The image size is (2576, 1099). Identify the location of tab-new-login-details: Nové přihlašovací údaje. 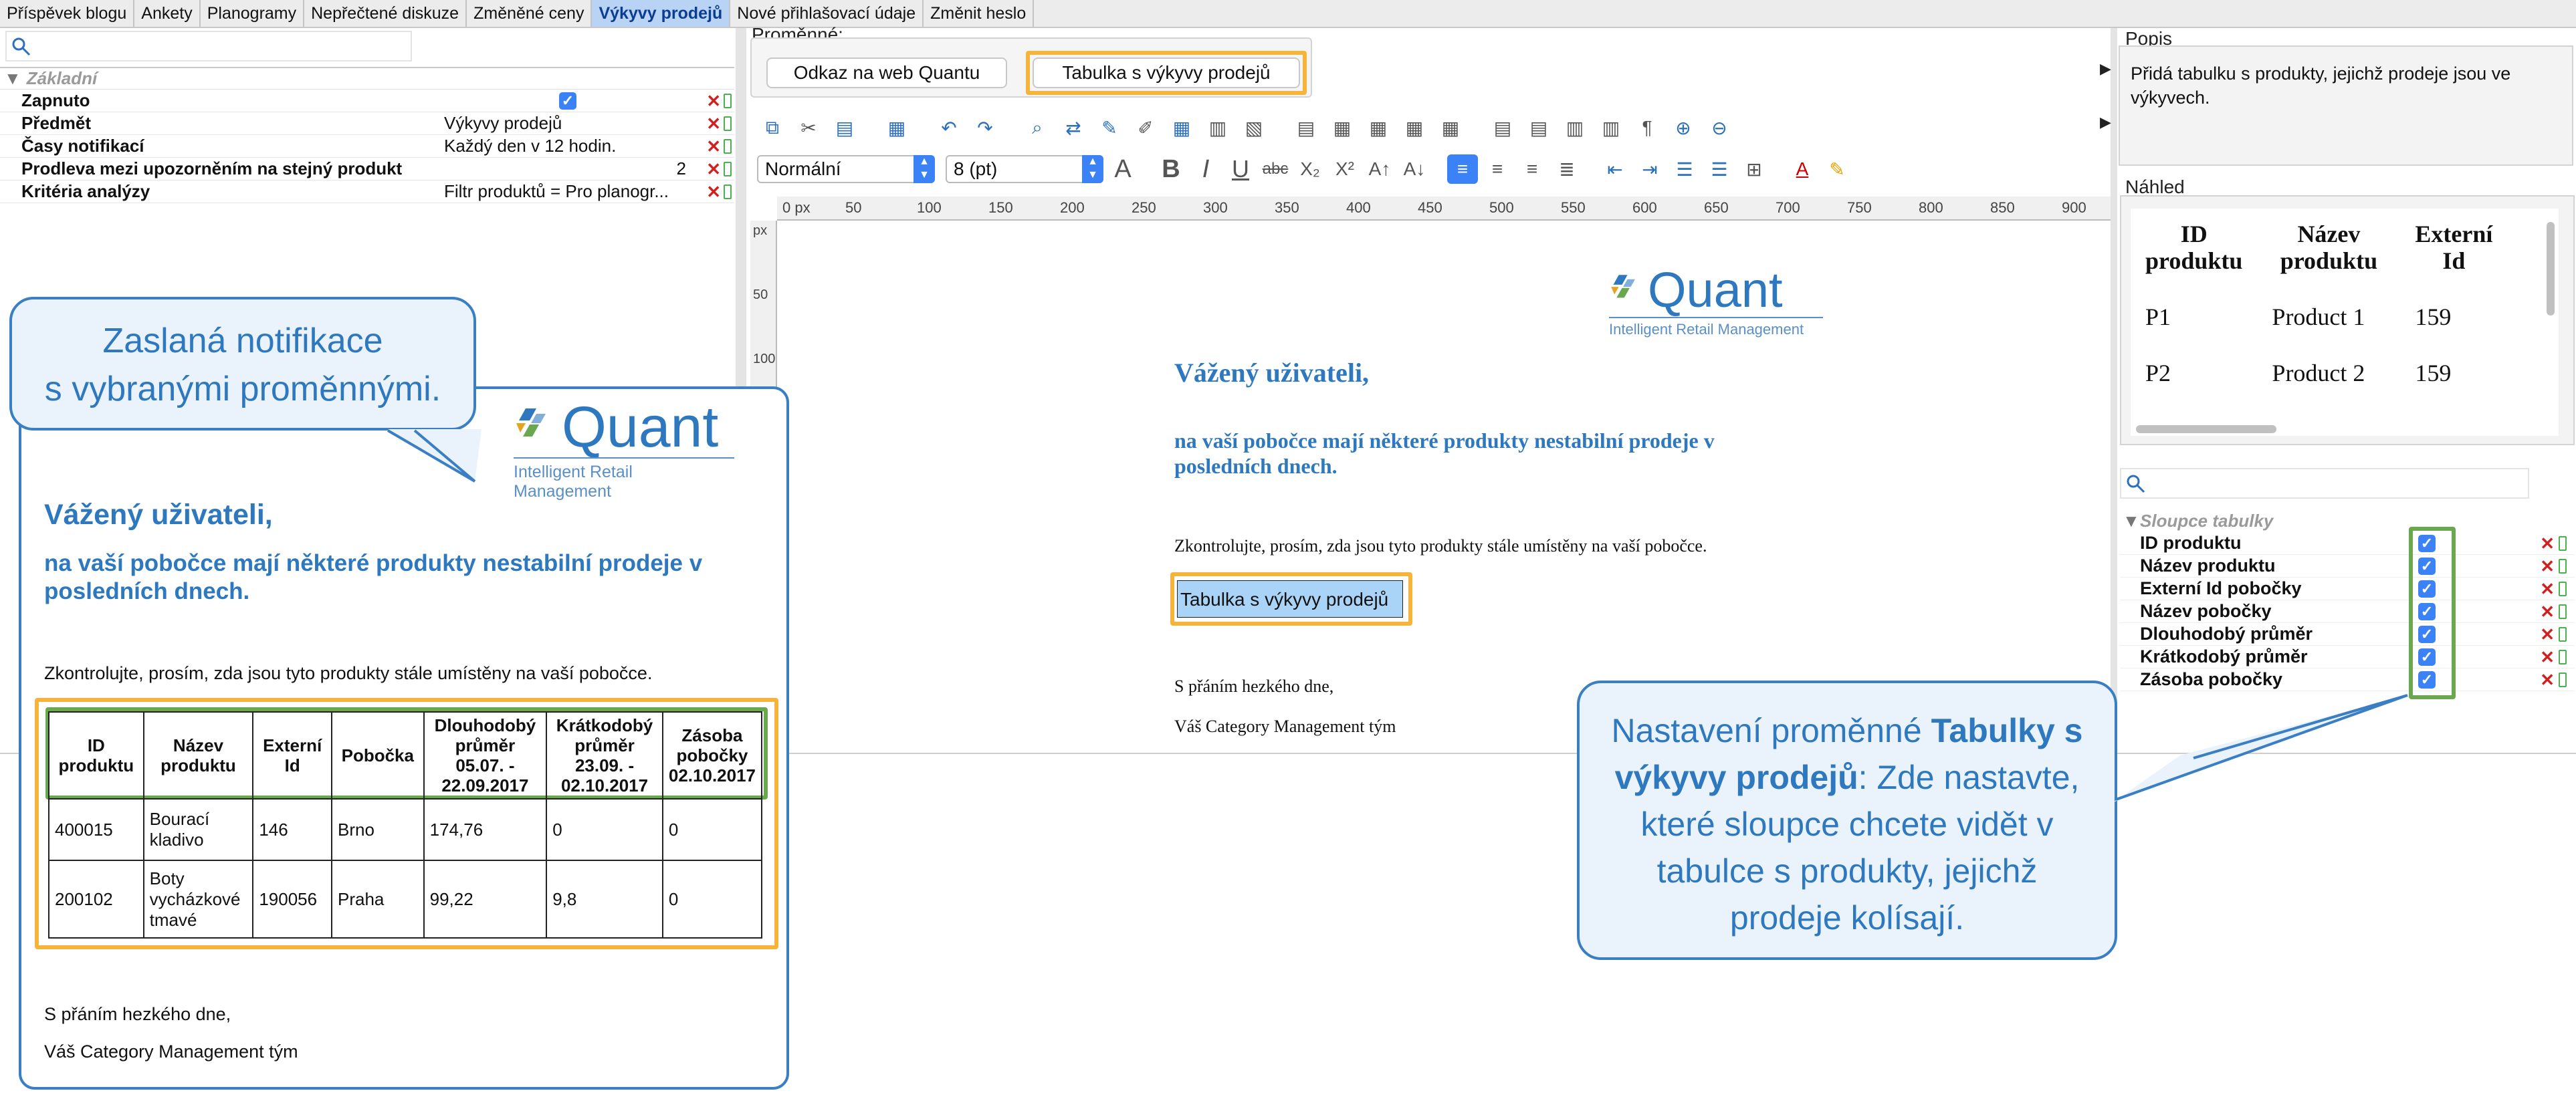
(827, 14).